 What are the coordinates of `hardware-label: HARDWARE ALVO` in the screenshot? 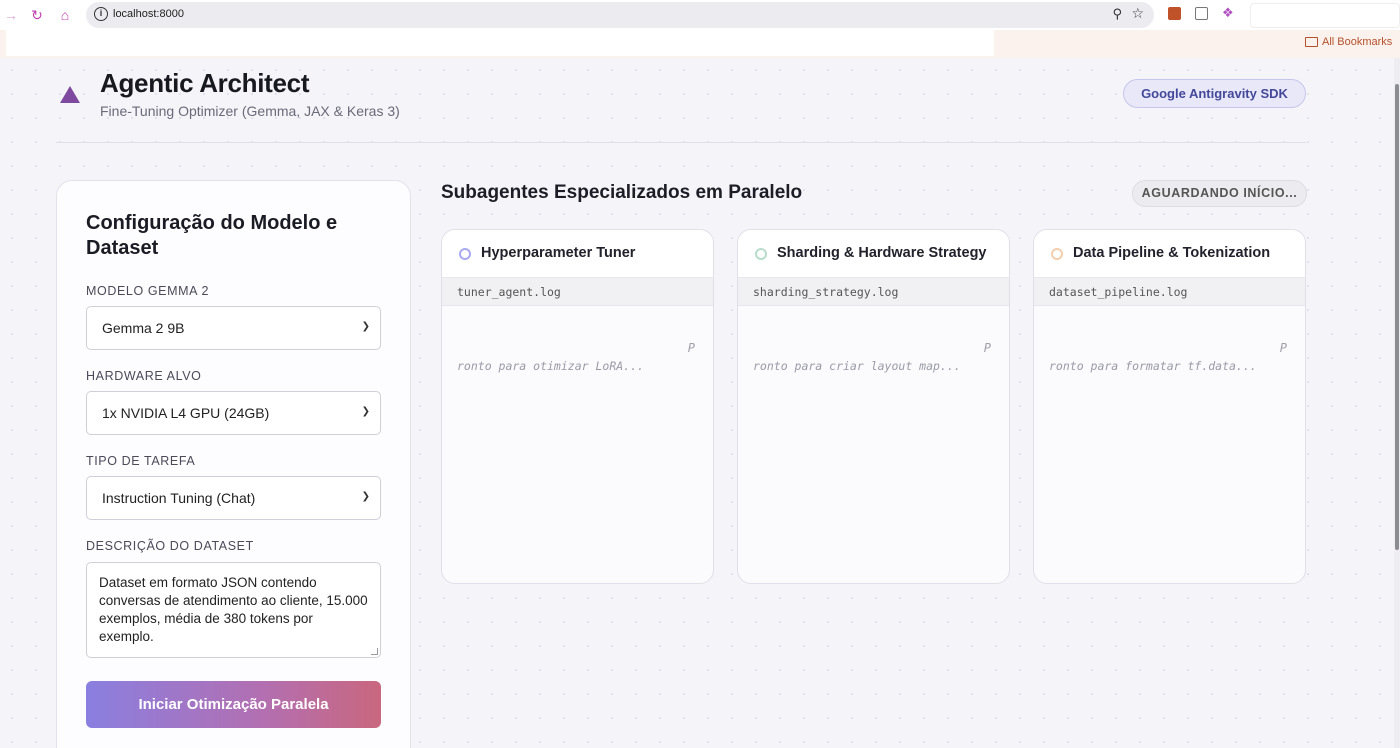 It's located at (144, 376).